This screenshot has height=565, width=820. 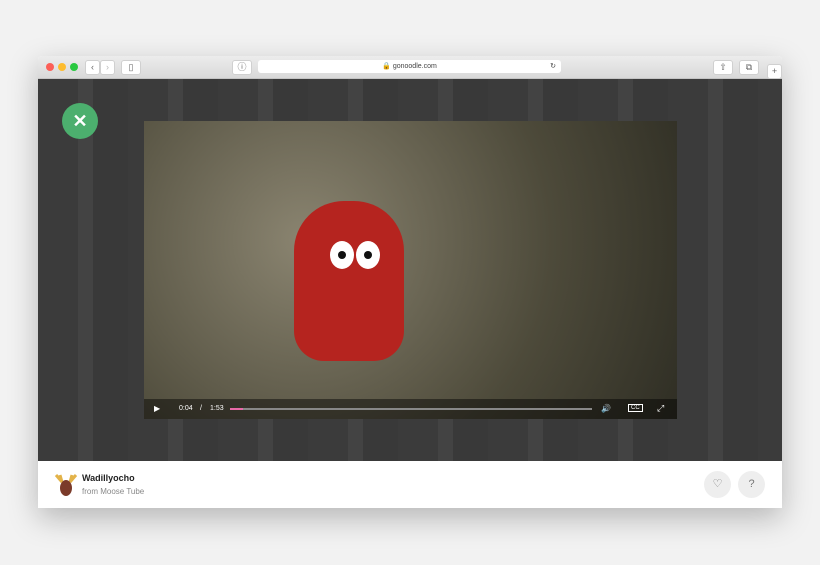 I want to click on share-icon: ⇧, so click(x=723, y=67).